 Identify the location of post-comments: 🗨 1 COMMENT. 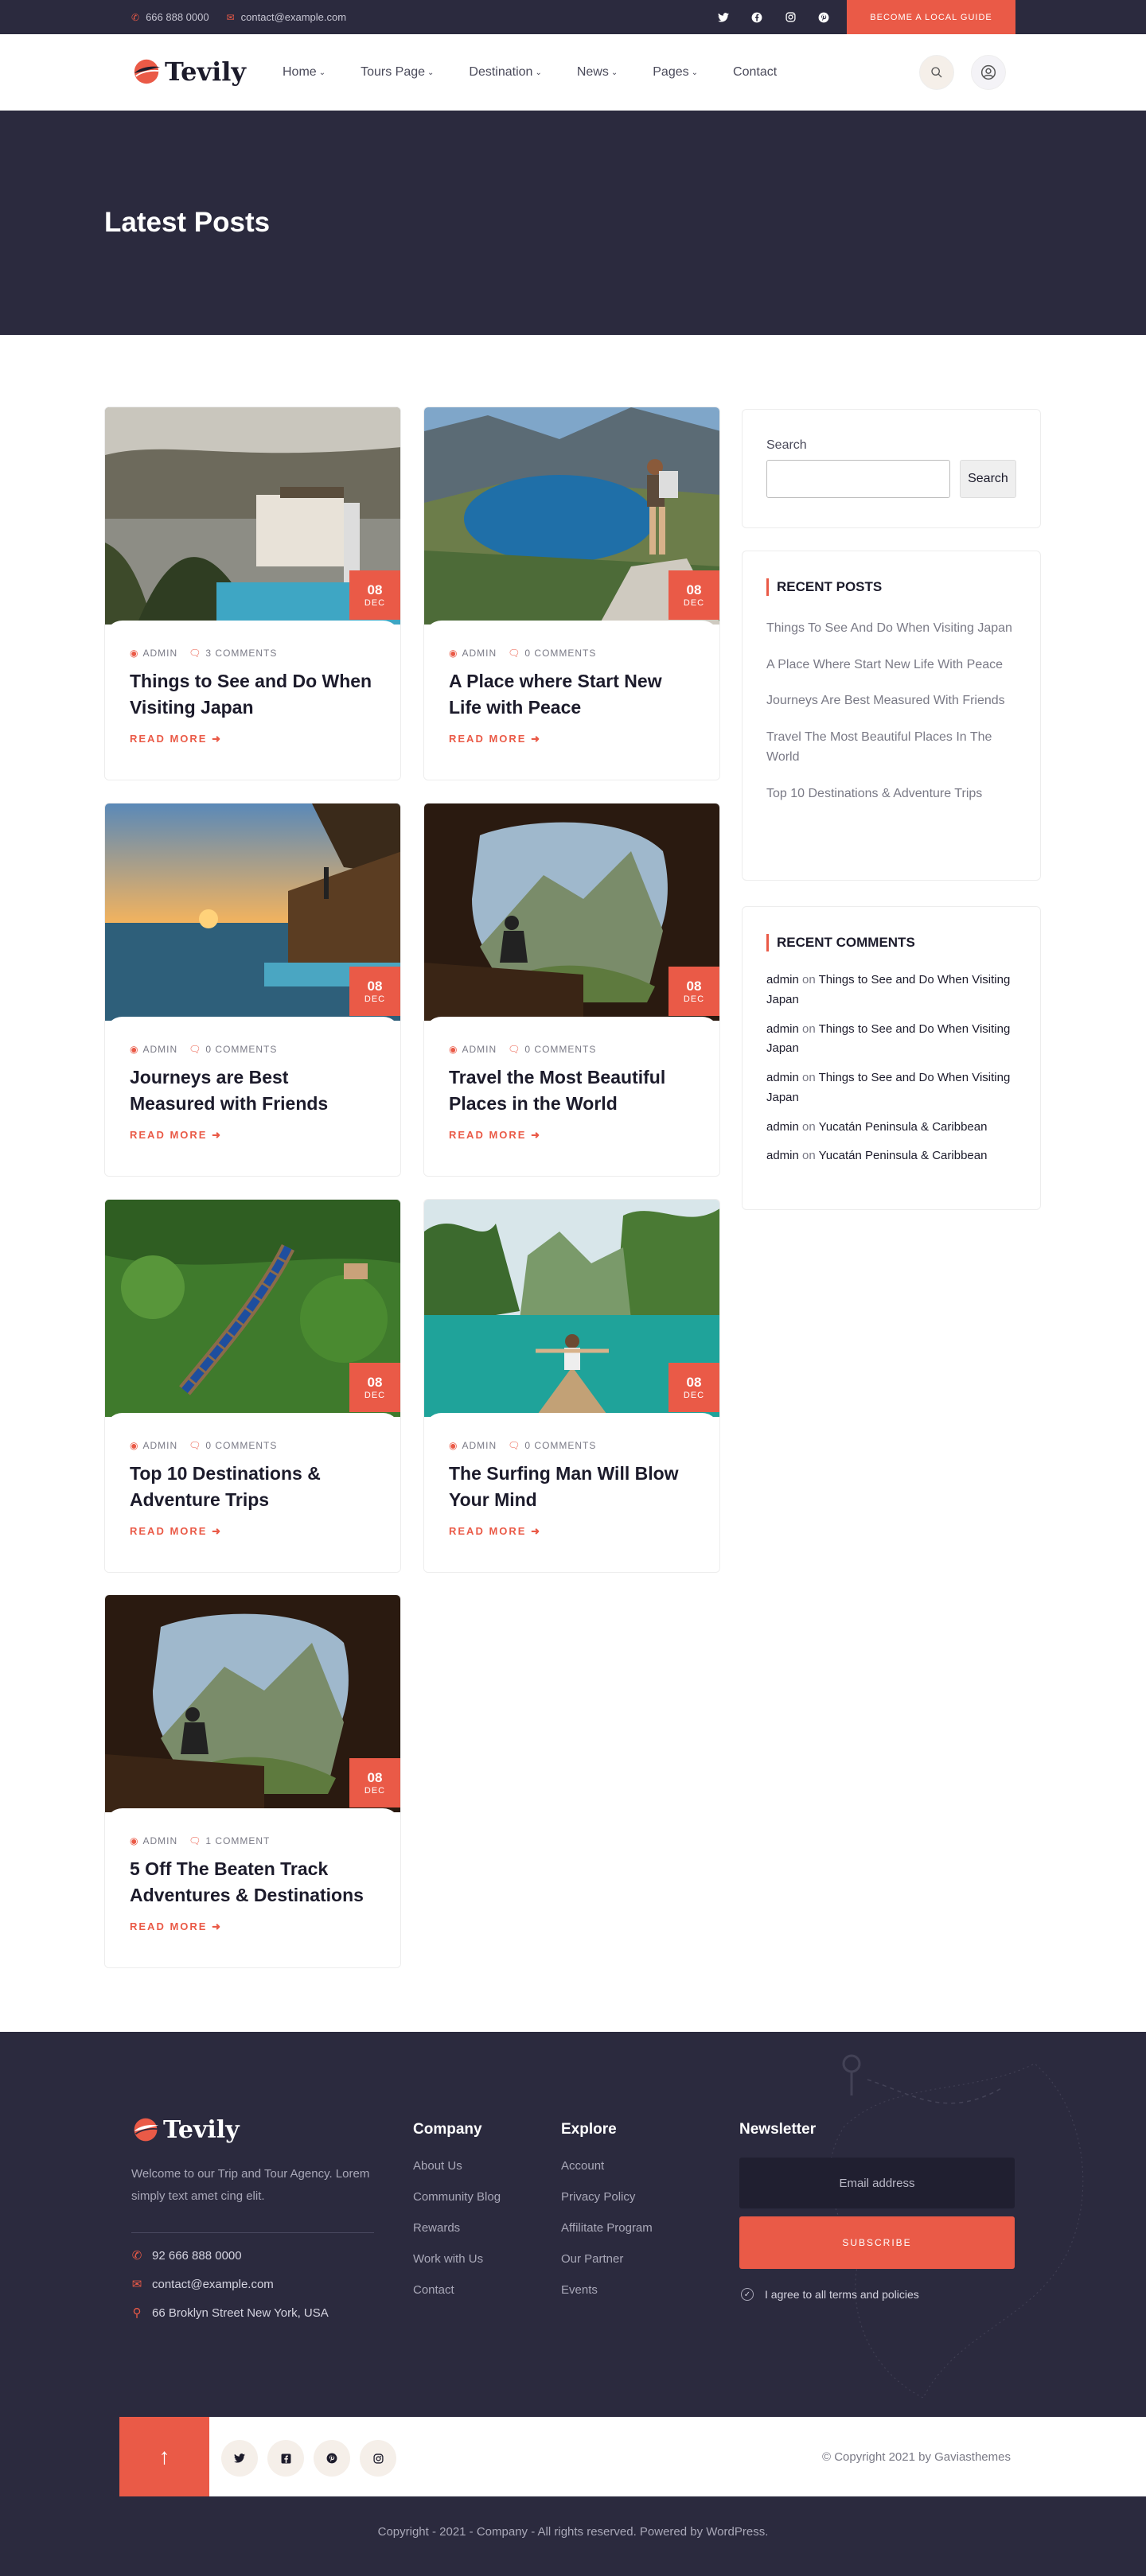
(229, 1841).